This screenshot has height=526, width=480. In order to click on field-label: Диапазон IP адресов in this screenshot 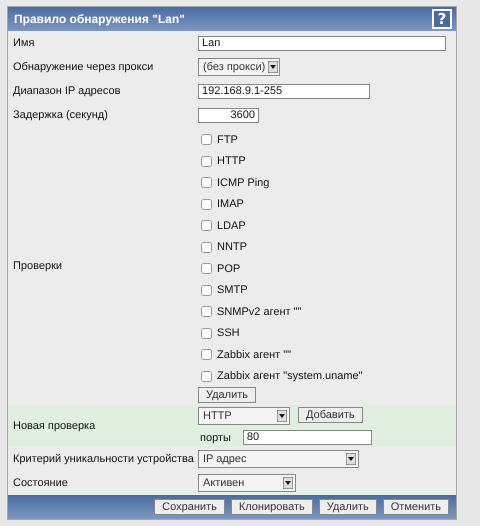, I will do `click(67, 91)`.